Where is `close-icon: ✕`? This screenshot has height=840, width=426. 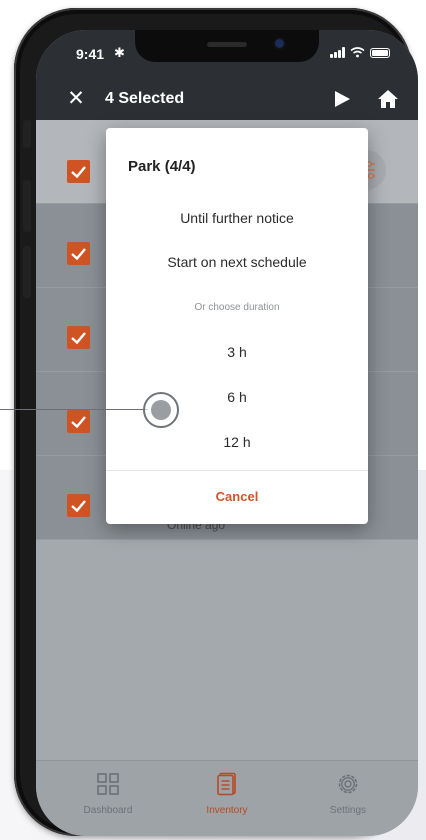
close-icon: ✕ is located at coordinates (76, 99).